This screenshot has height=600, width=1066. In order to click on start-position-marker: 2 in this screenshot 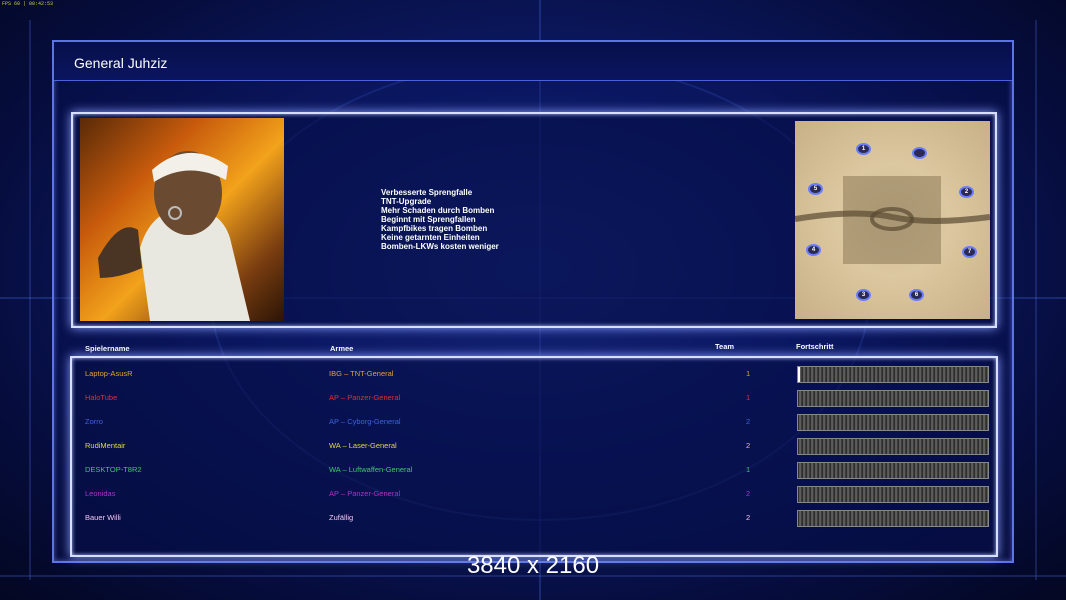, I will do `click(966, 192)`.